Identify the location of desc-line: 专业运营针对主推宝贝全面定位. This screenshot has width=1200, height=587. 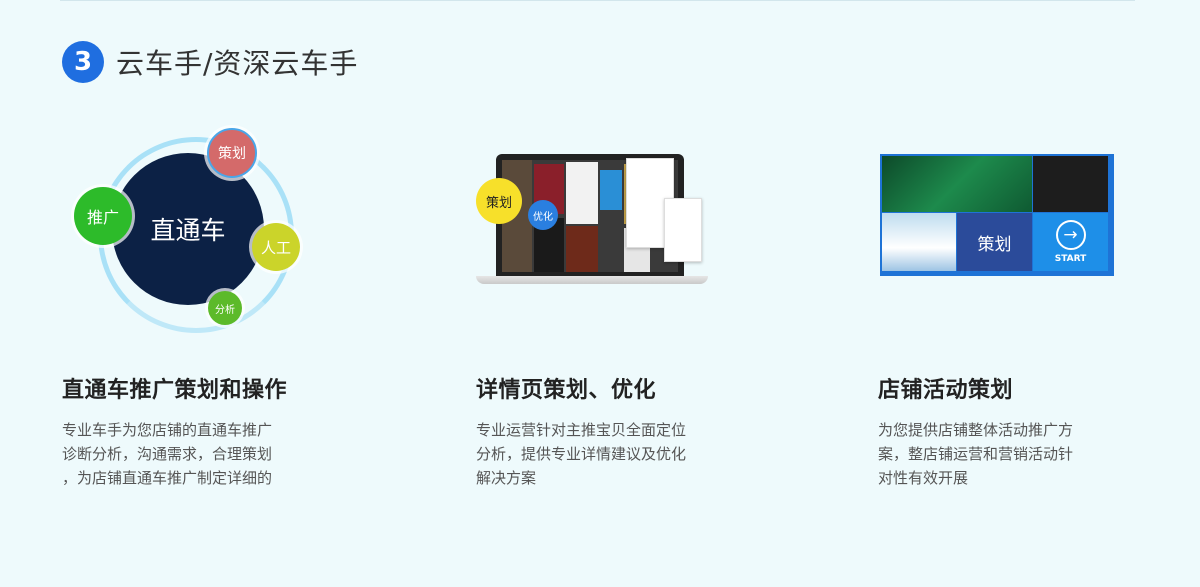
(581, 430).